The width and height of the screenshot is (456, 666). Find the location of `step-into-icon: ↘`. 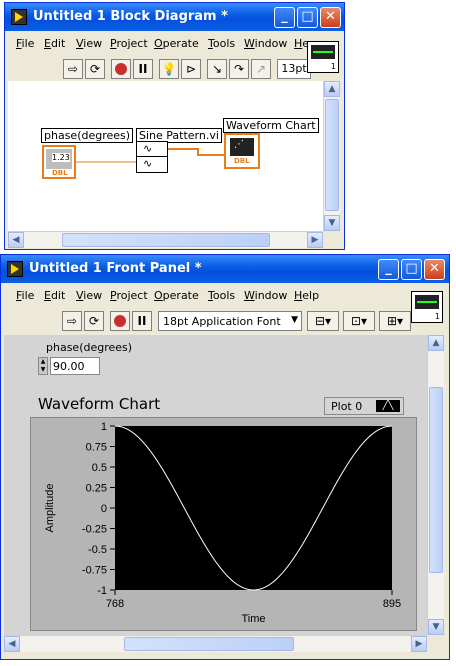

step-into-icon: ↘ is located at coordinates (217, 69).